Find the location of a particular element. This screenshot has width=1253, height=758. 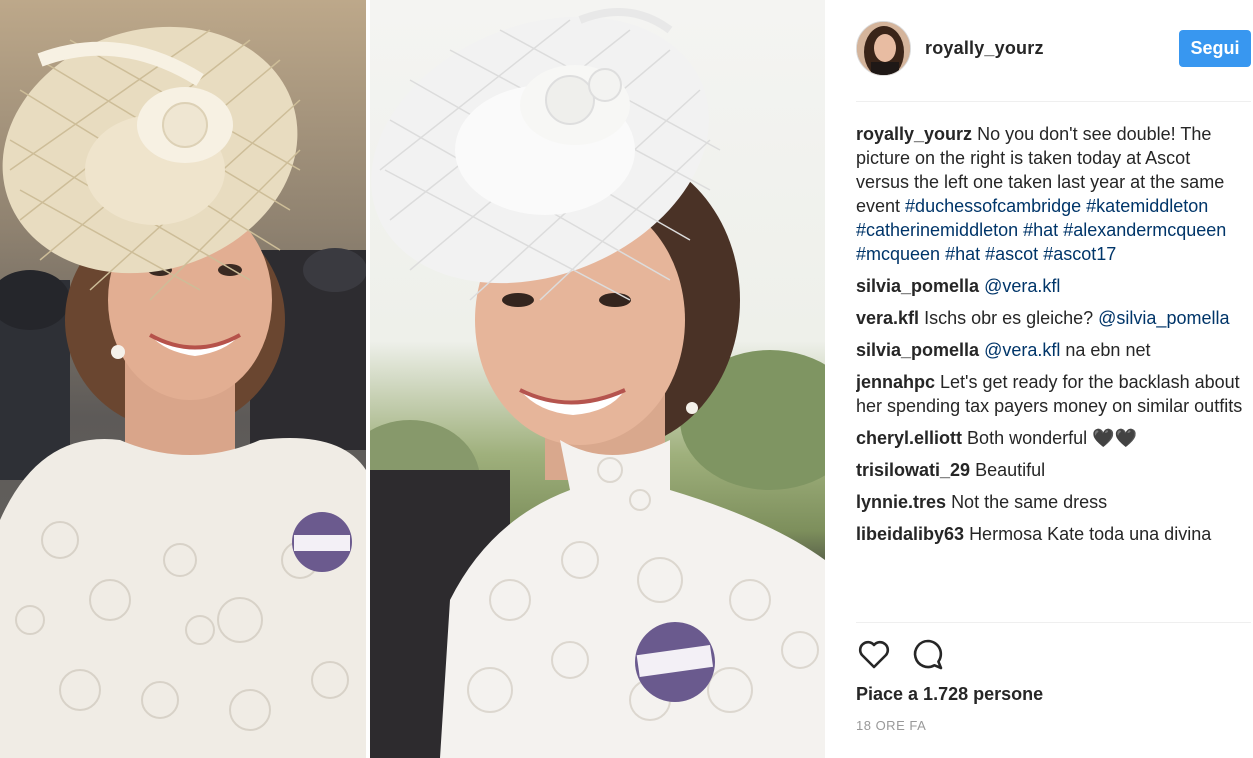

comment-text: Both wonderful 🖤🖤 is located at coordinates (1052, 438).